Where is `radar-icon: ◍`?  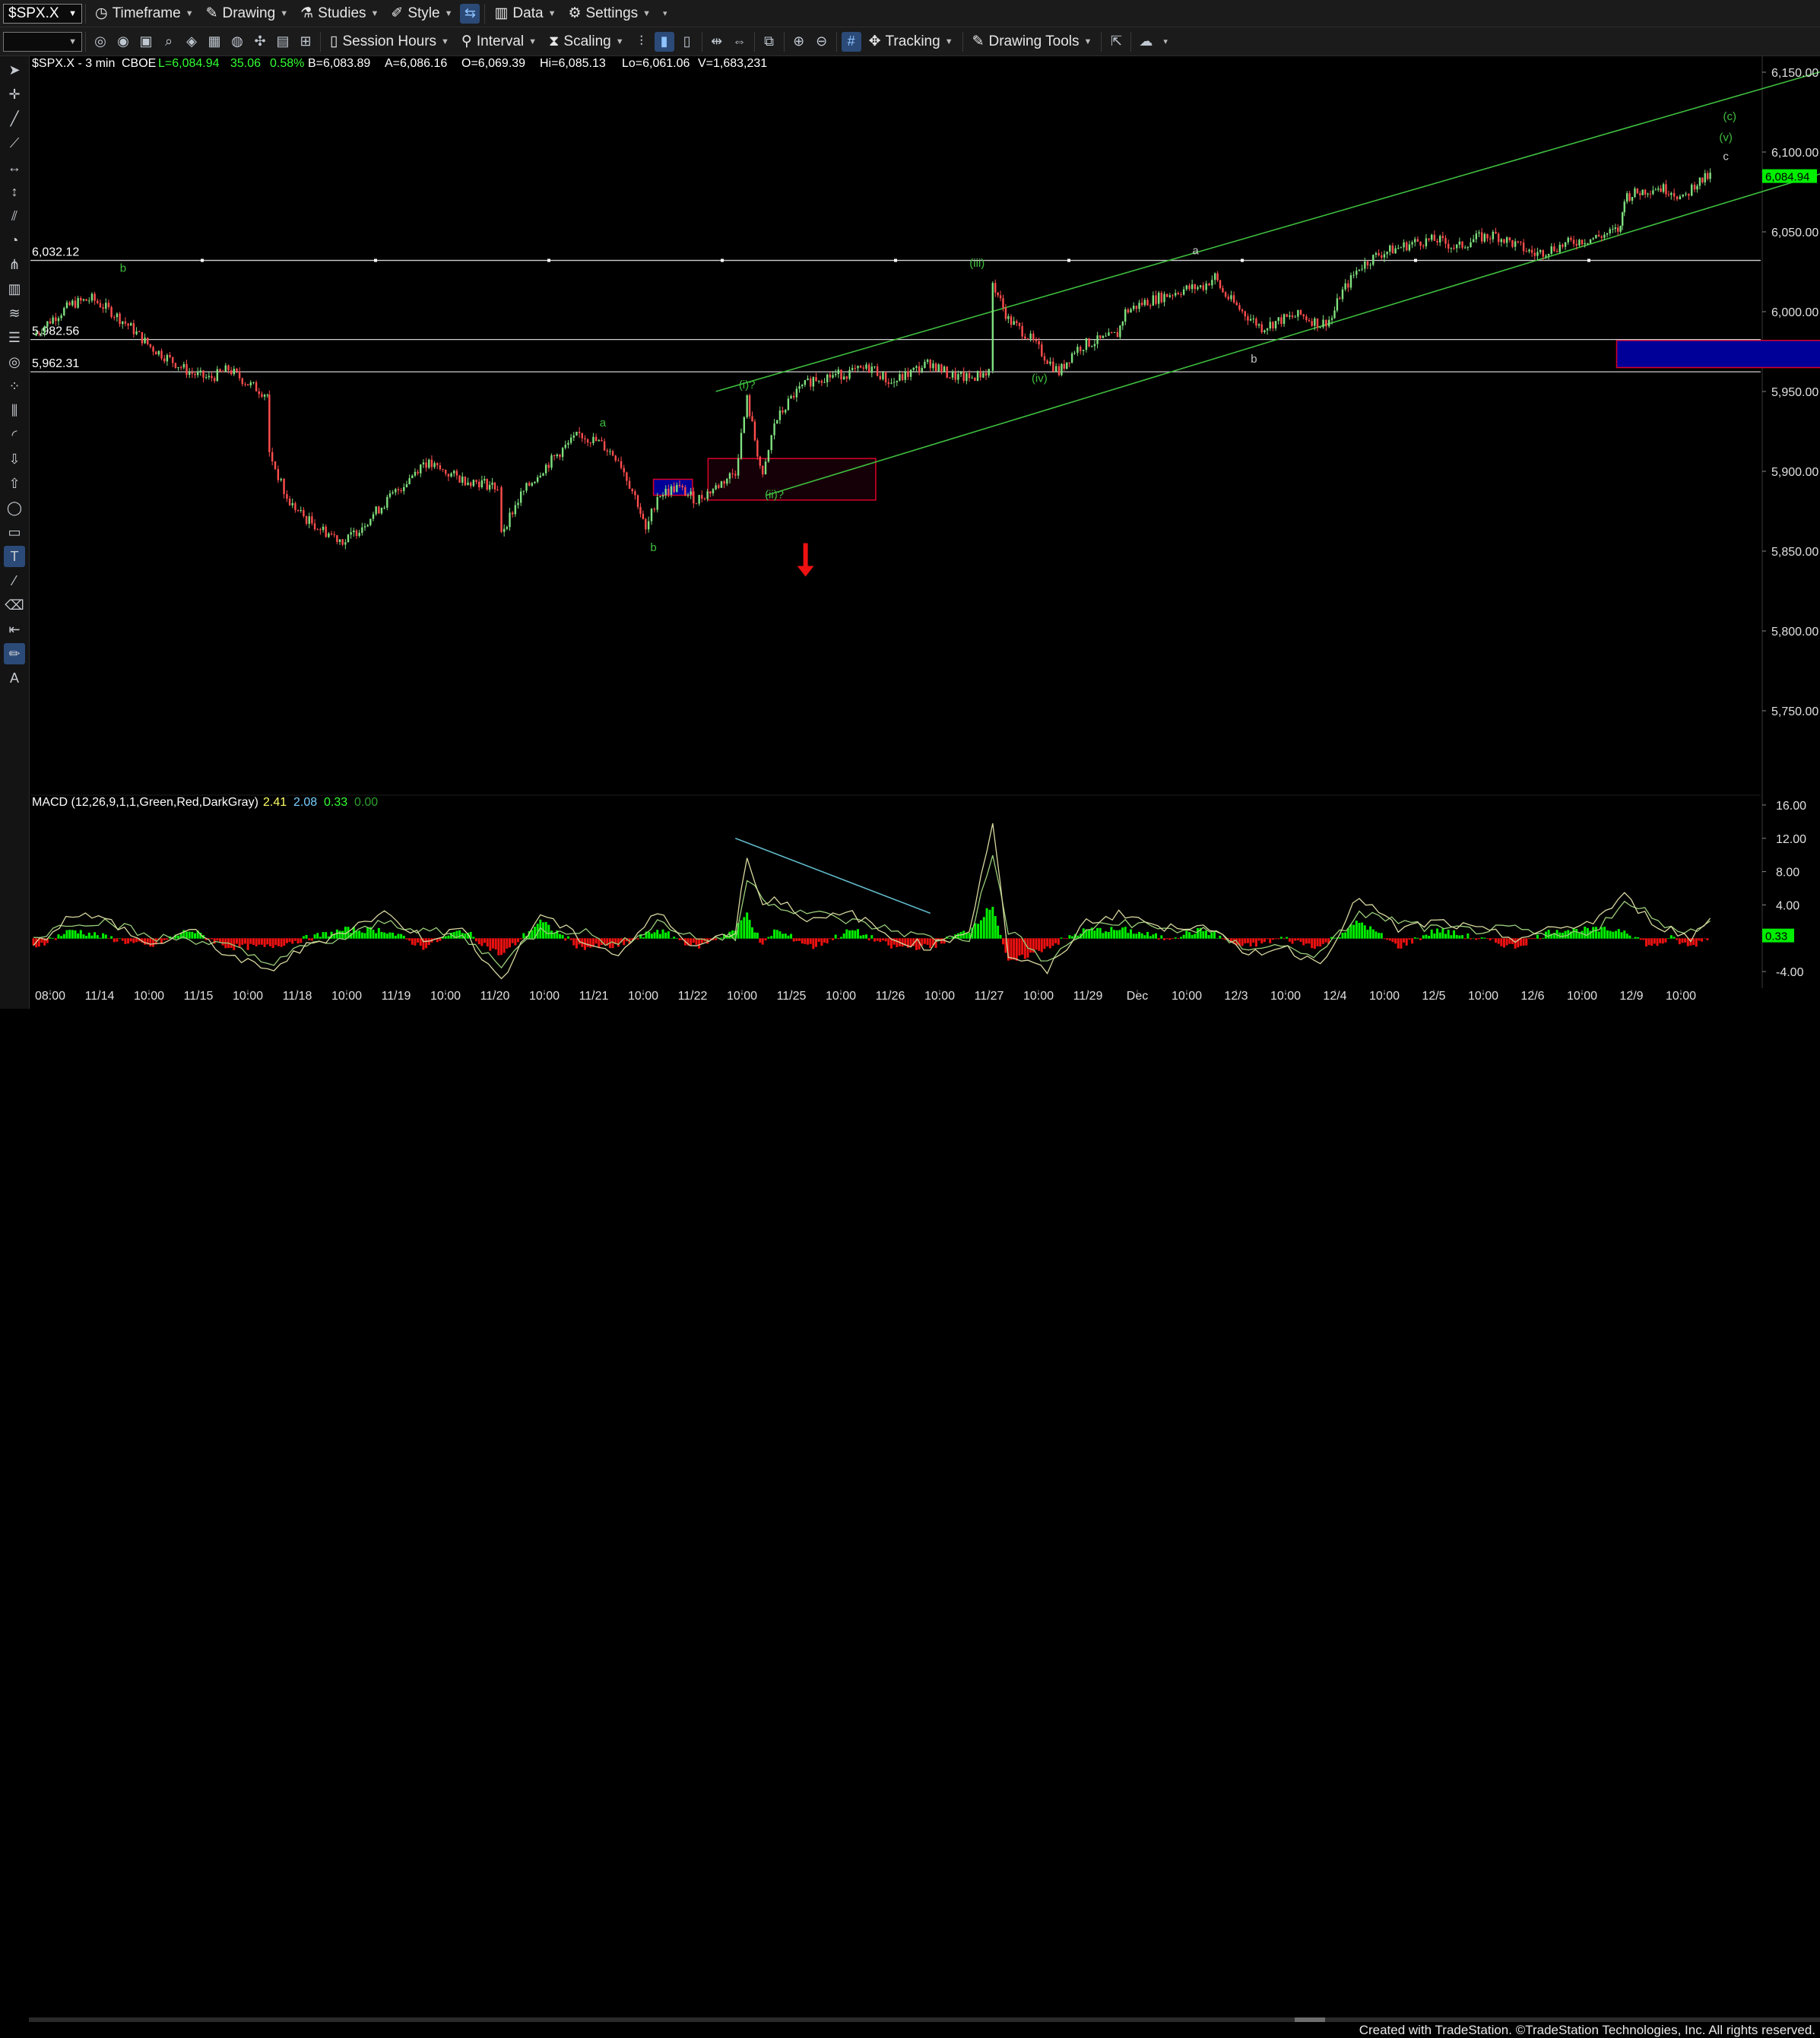 radar-icon: ◍ is located at coordinates (237, 42).